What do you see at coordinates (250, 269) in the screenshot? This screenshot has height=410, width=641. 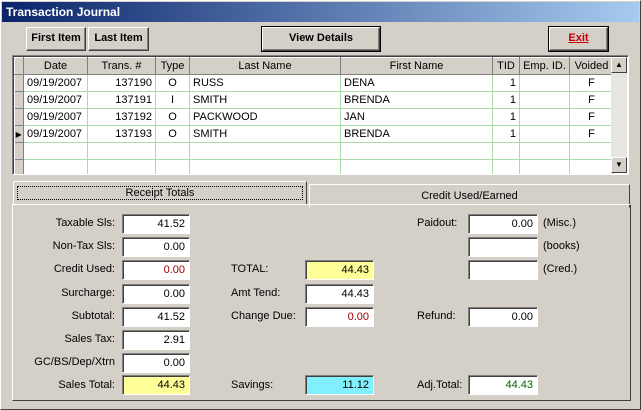 I see `total-label: TOTAL:` at bounding box center [250, 269].